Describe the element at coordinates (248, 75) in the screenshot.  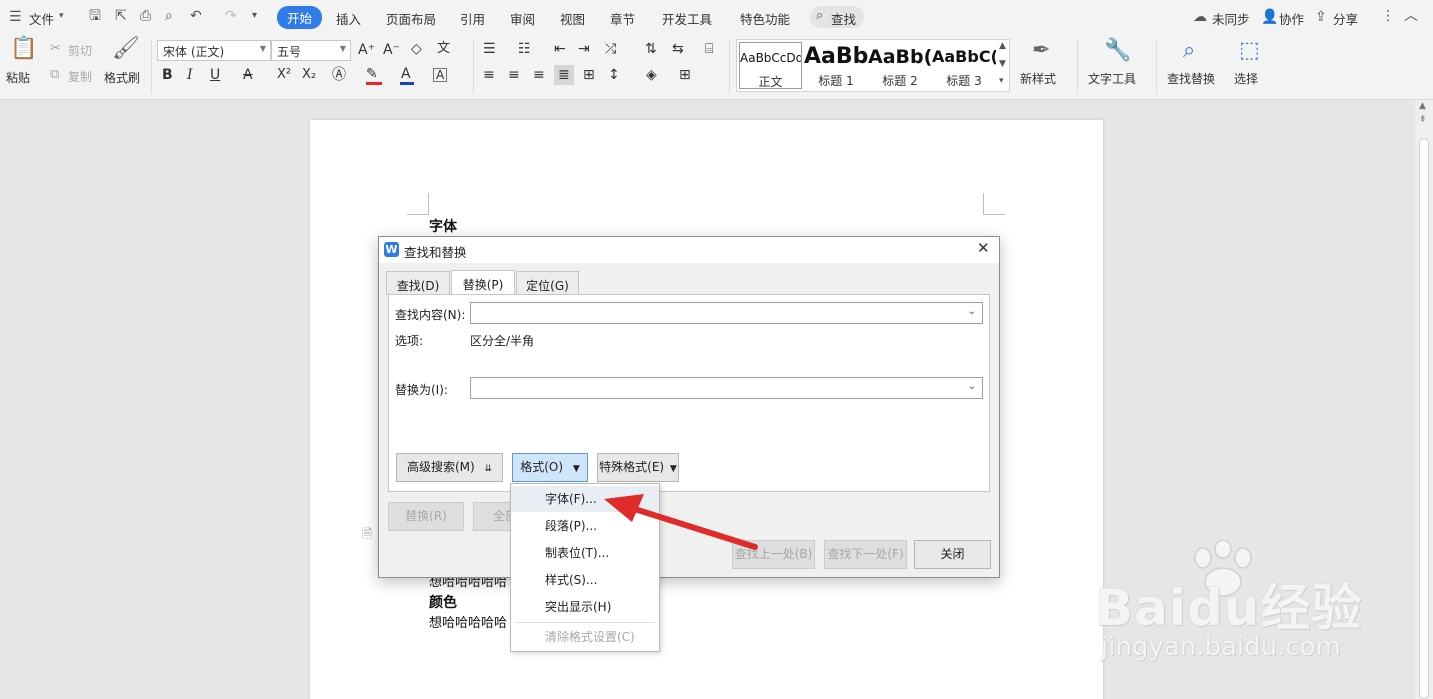
I see `strikethrough-icon: A` at that location.